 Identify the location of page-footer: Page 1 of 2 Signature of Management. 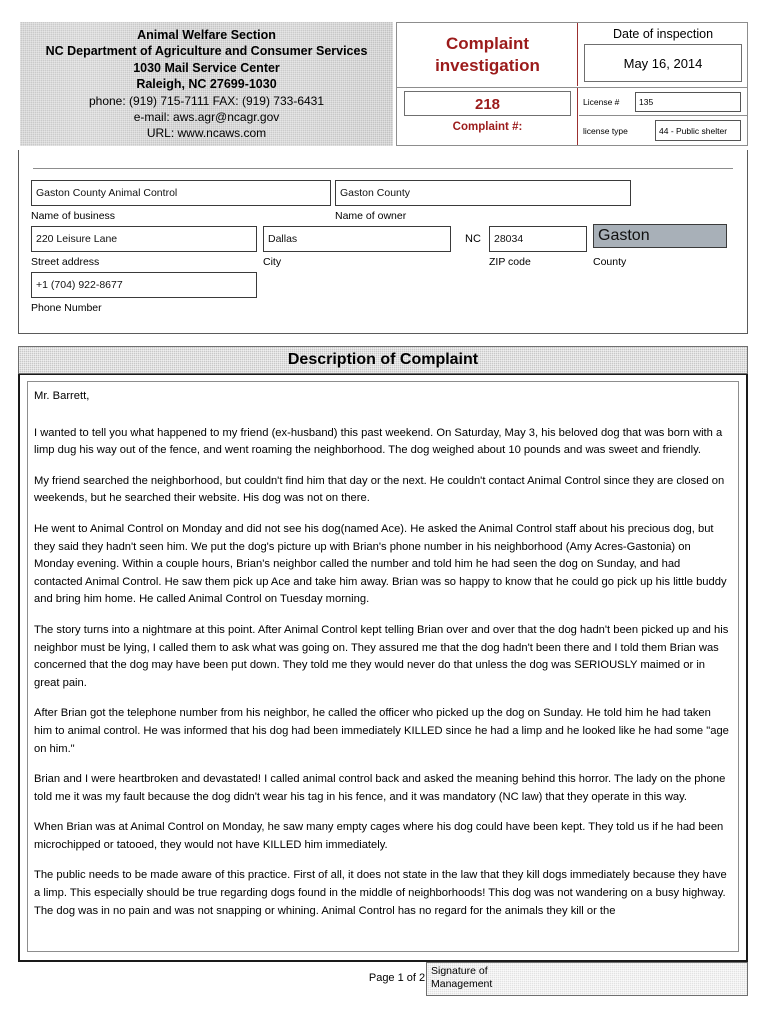
(383, 981).